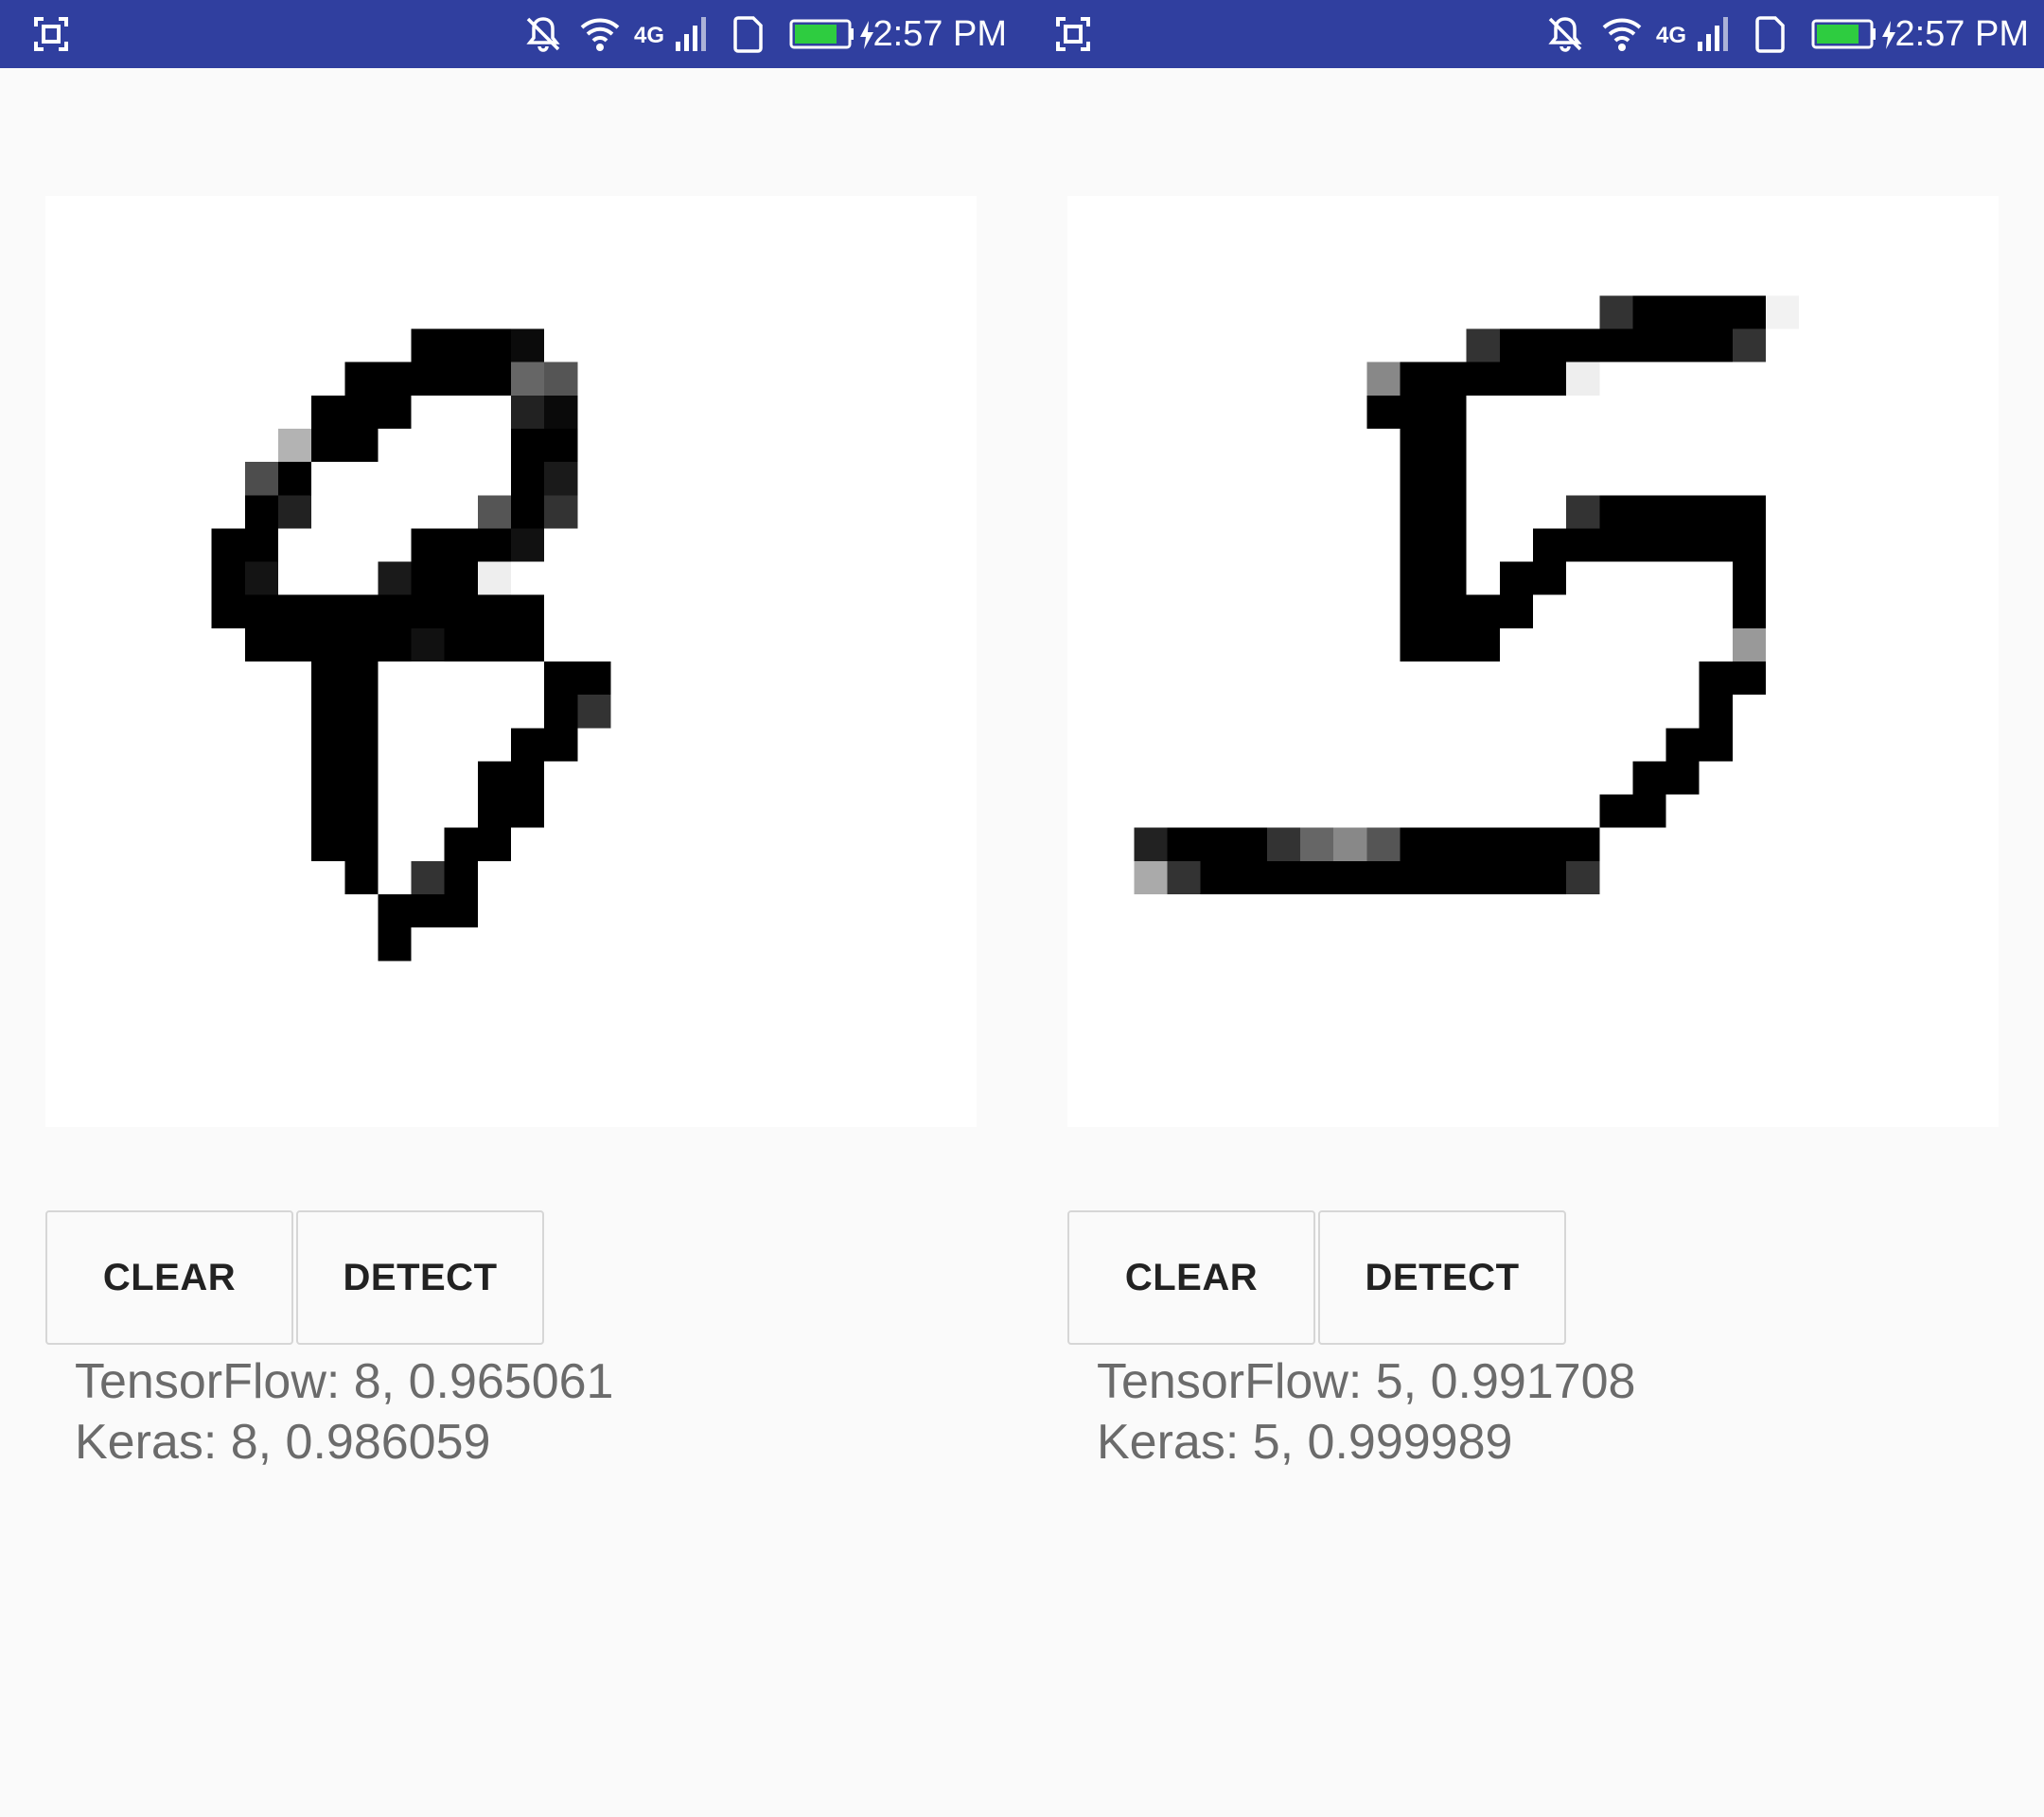 The height and width of the screenshot is (1817, 2044). What do you see at coordinates (411, 644) in the screenshot?
I see `digit-8-drawing` at bounding box center [411, 644].